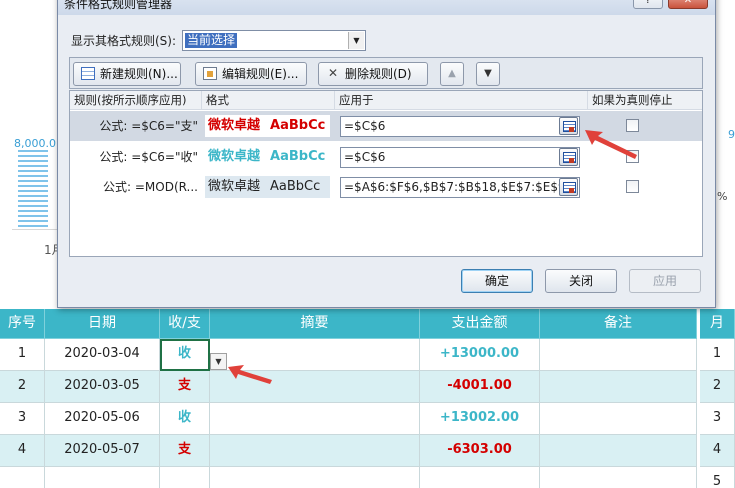 The image size is (735, 488). What do you see at coordinates (22, 355) in the screenshot?
I see `cell-no: 1` at bounding box center [22, 355].